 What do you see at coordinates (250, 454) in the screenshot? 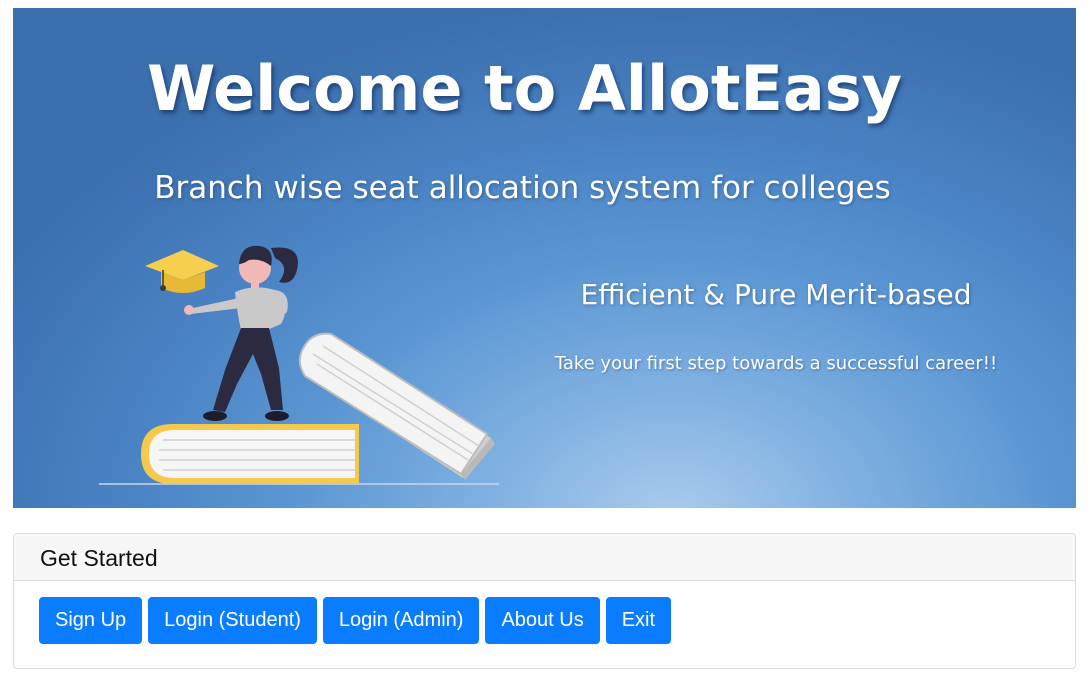
I see `closed-book` at bounding box center [250, 454].